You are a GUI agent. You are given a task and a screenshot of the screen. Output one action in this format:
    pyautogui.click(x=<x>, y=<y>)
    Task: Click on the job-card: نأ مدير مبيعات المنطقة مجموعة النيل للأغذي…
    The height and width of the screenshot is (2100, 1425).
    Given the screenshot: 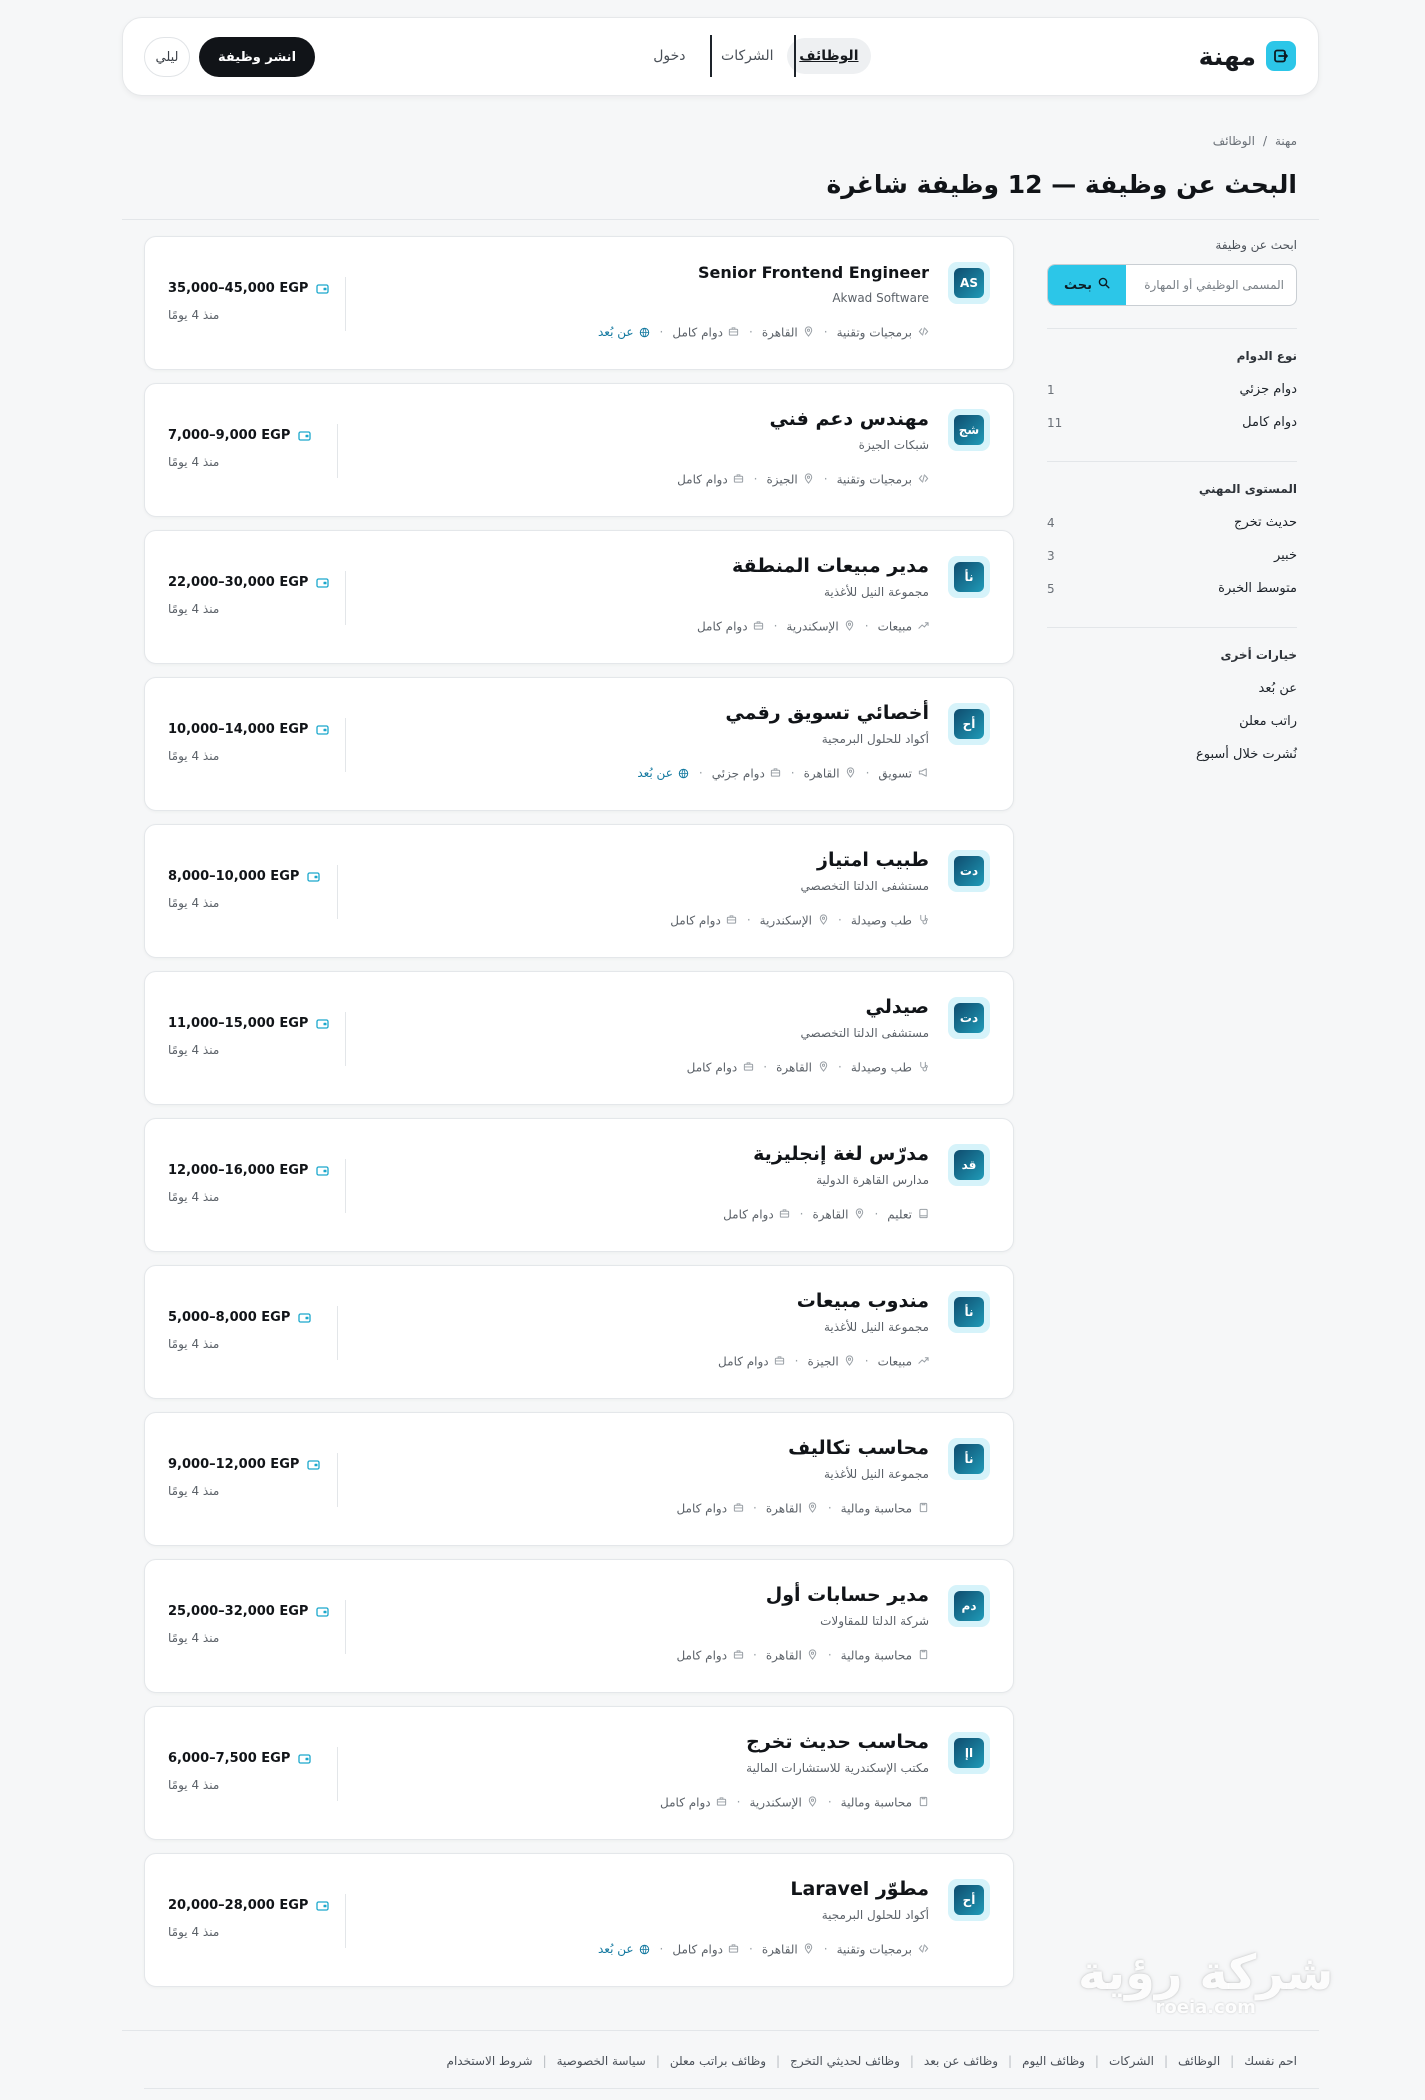 What is the action you would take?
    pyautogui.click(x=579, y=597)
    